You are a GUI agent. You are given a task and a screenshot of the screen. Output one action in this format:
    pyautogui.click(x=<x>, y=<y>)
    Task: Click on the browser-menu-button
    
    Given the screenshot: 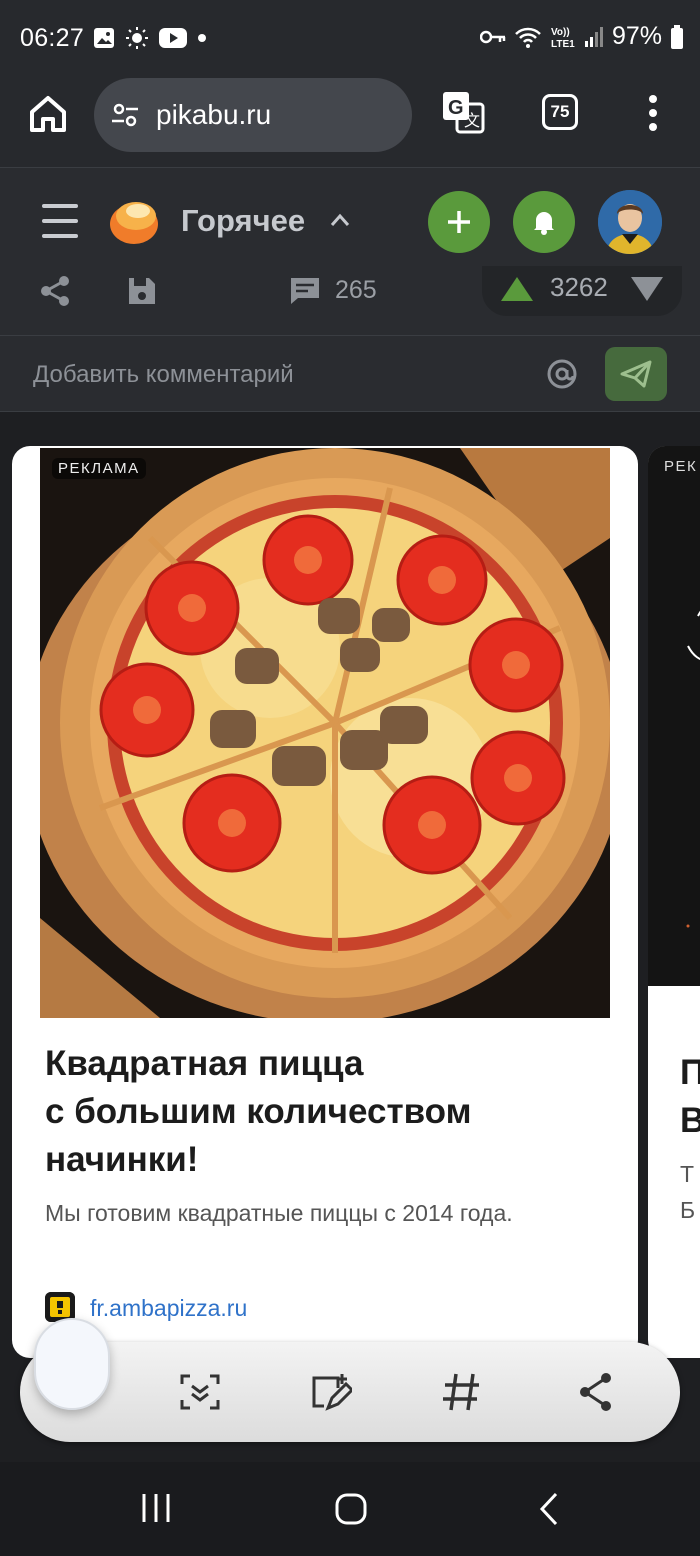 What is the action you would take?
    pyautogui.click(x=653, y=114)
    